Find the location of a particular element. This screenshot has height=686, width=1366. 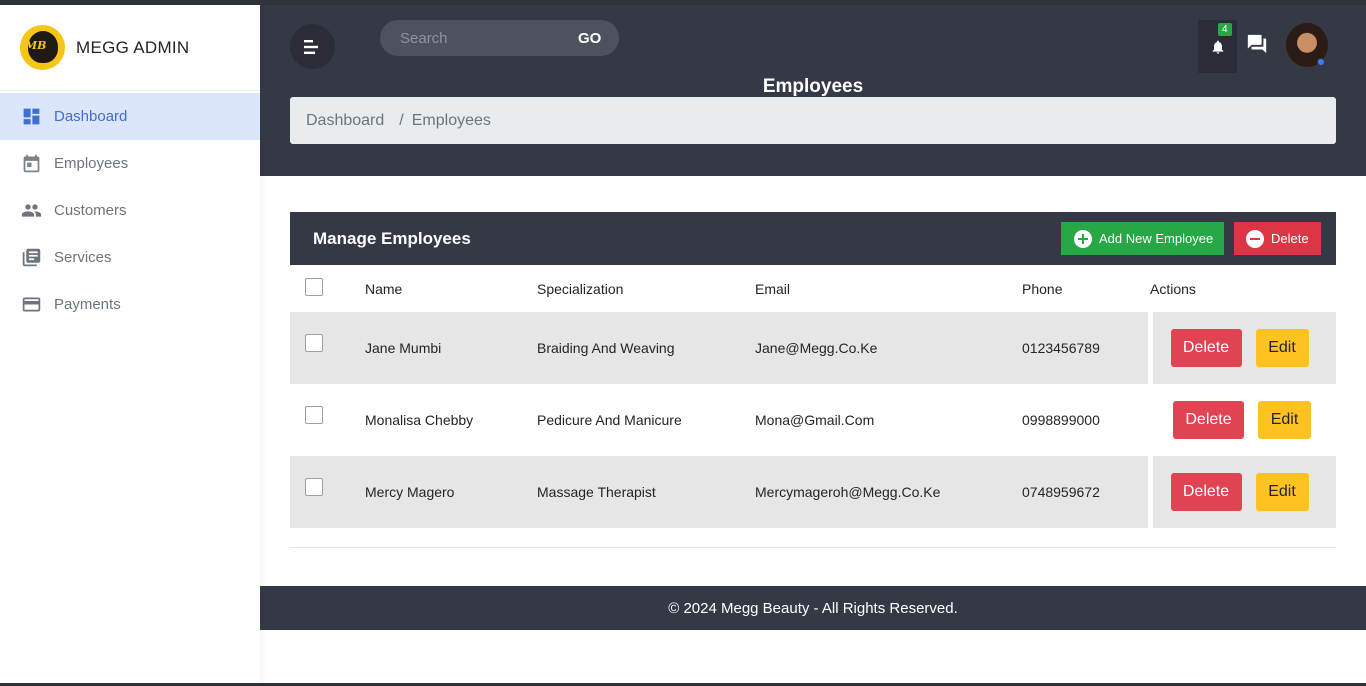

cell-phone: 0998899000 is located at coordinates (1061, 420).